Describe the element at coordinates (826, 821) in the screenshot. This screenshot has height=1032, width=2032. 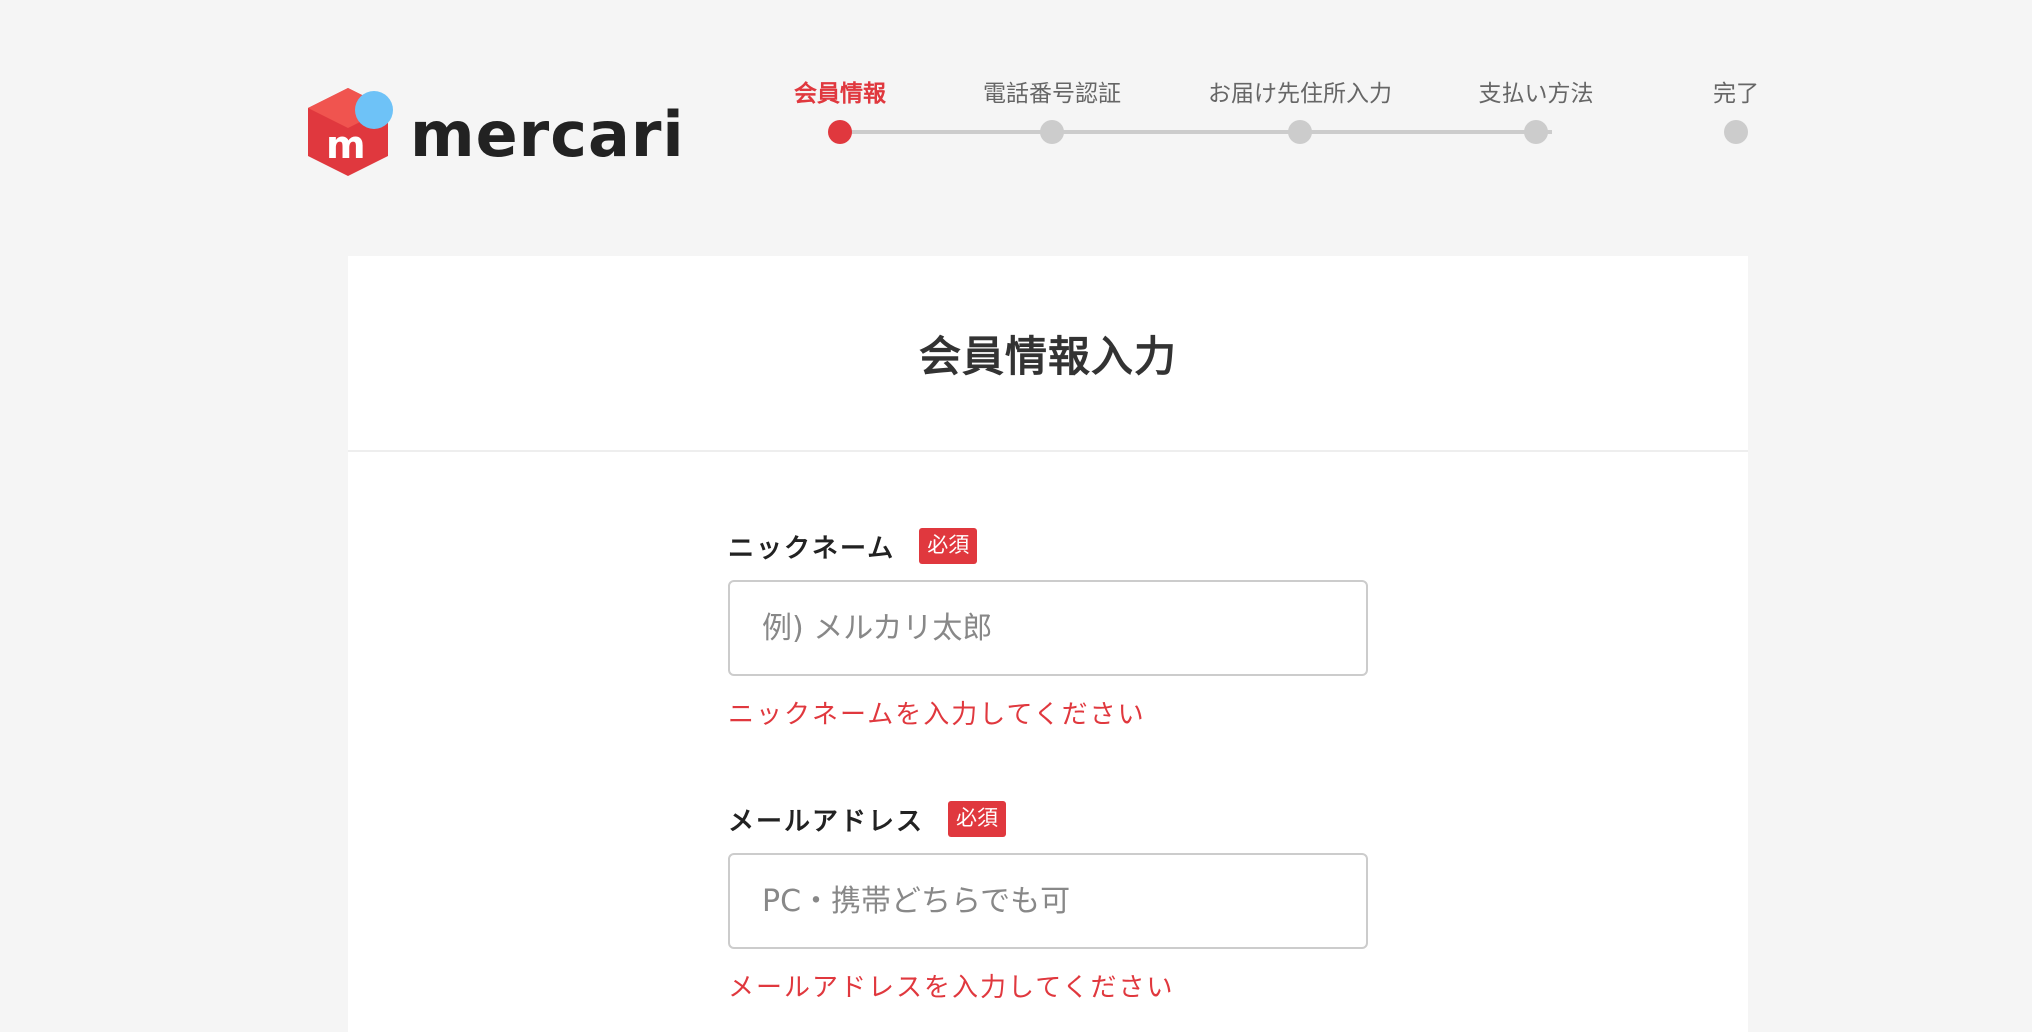
I see `email-label: メールアドレス` at that location.